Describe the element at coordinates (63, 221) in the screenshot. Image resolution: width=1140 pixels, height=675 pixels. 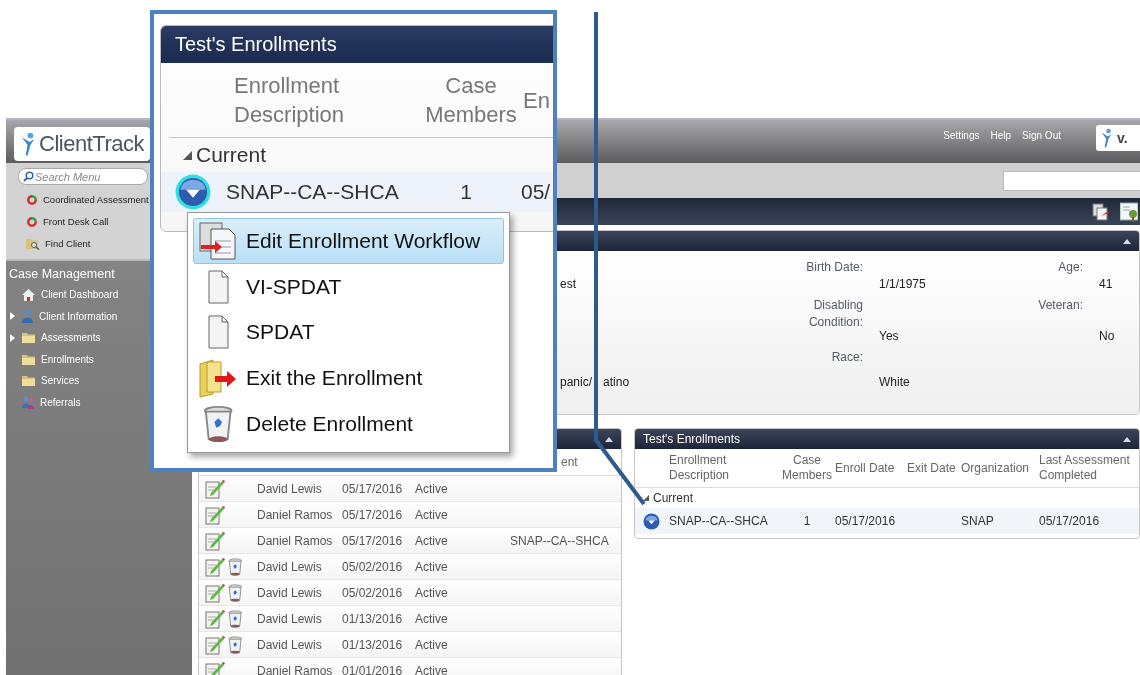
I see `menu-item: Front Desk Call` at that location.